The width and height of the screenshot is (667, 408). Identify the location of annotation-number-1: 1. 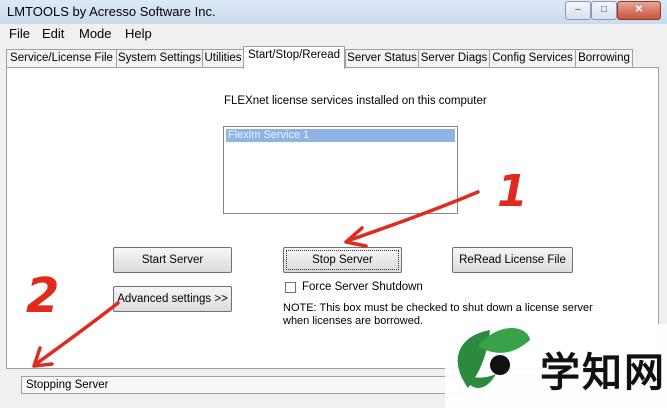
(512, 191).